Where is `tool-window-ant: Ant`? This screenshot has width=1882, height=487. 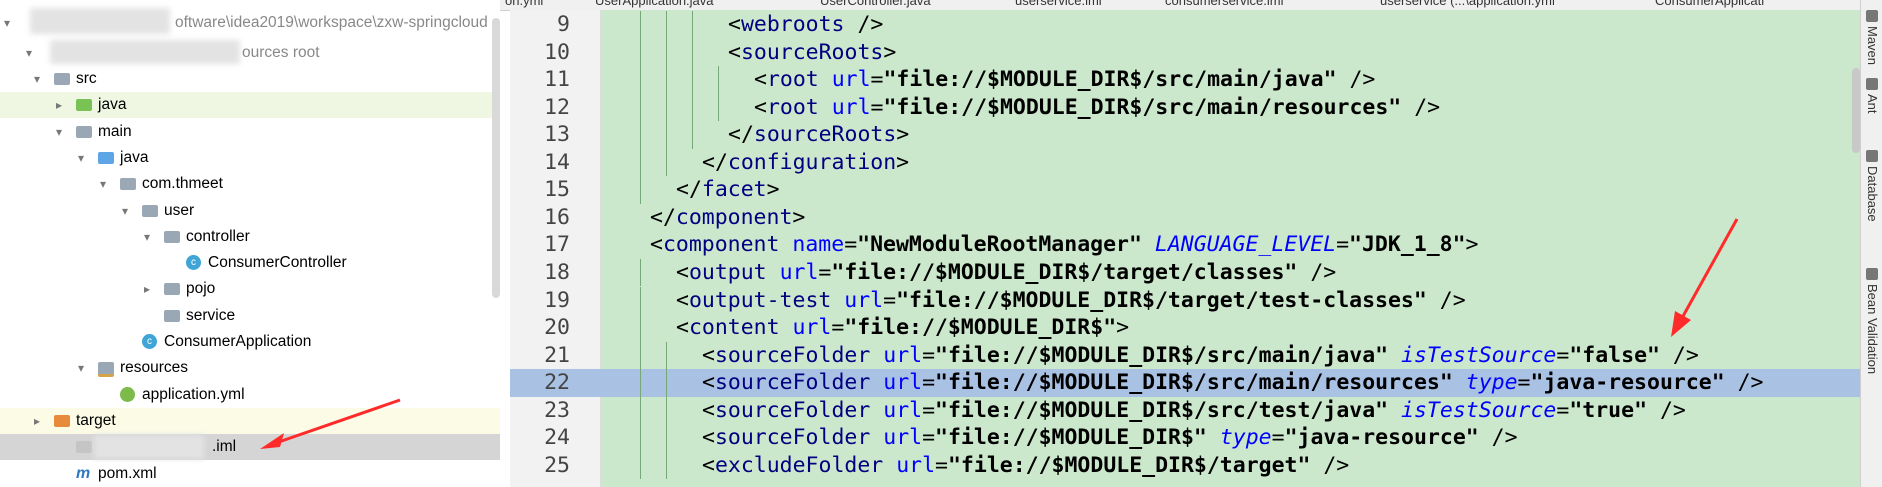 tool-window-ant: Ant is located at coordinates (1872, 96).